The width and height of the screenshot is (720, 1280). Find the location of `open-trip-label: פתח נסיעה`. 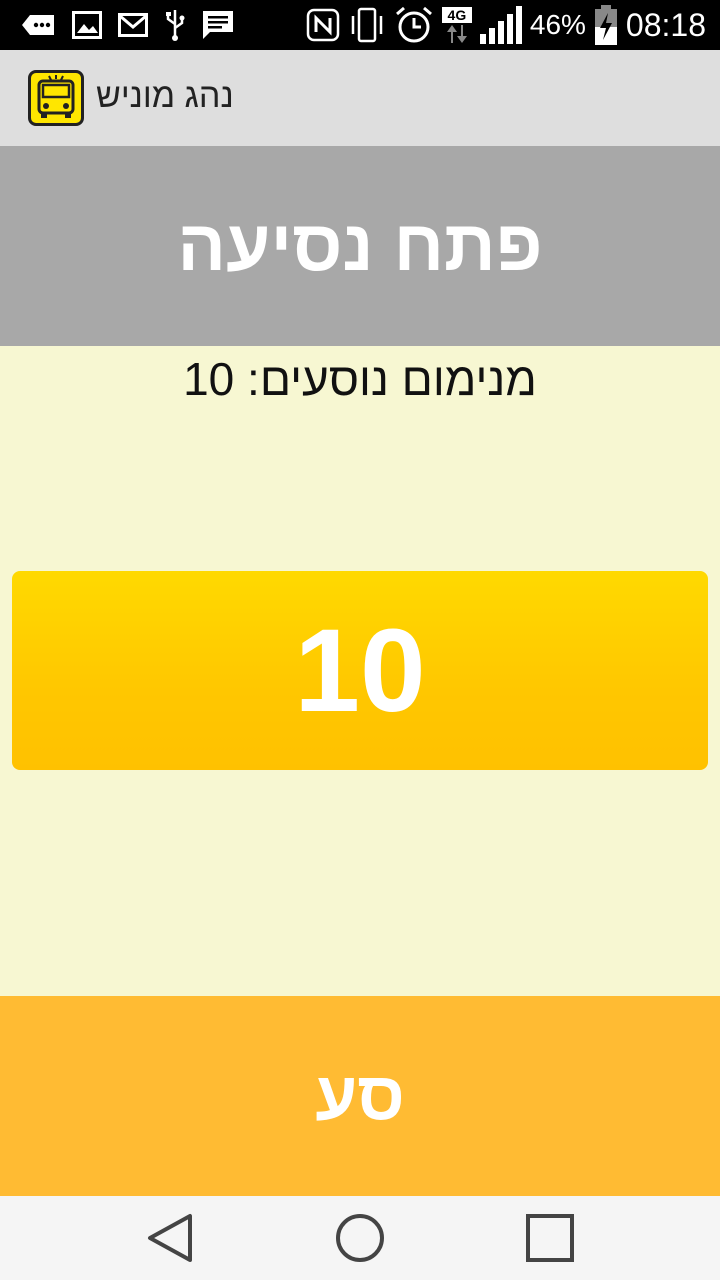

open-trip-label: פתח נסיעה is located at coordinates (360, 246).